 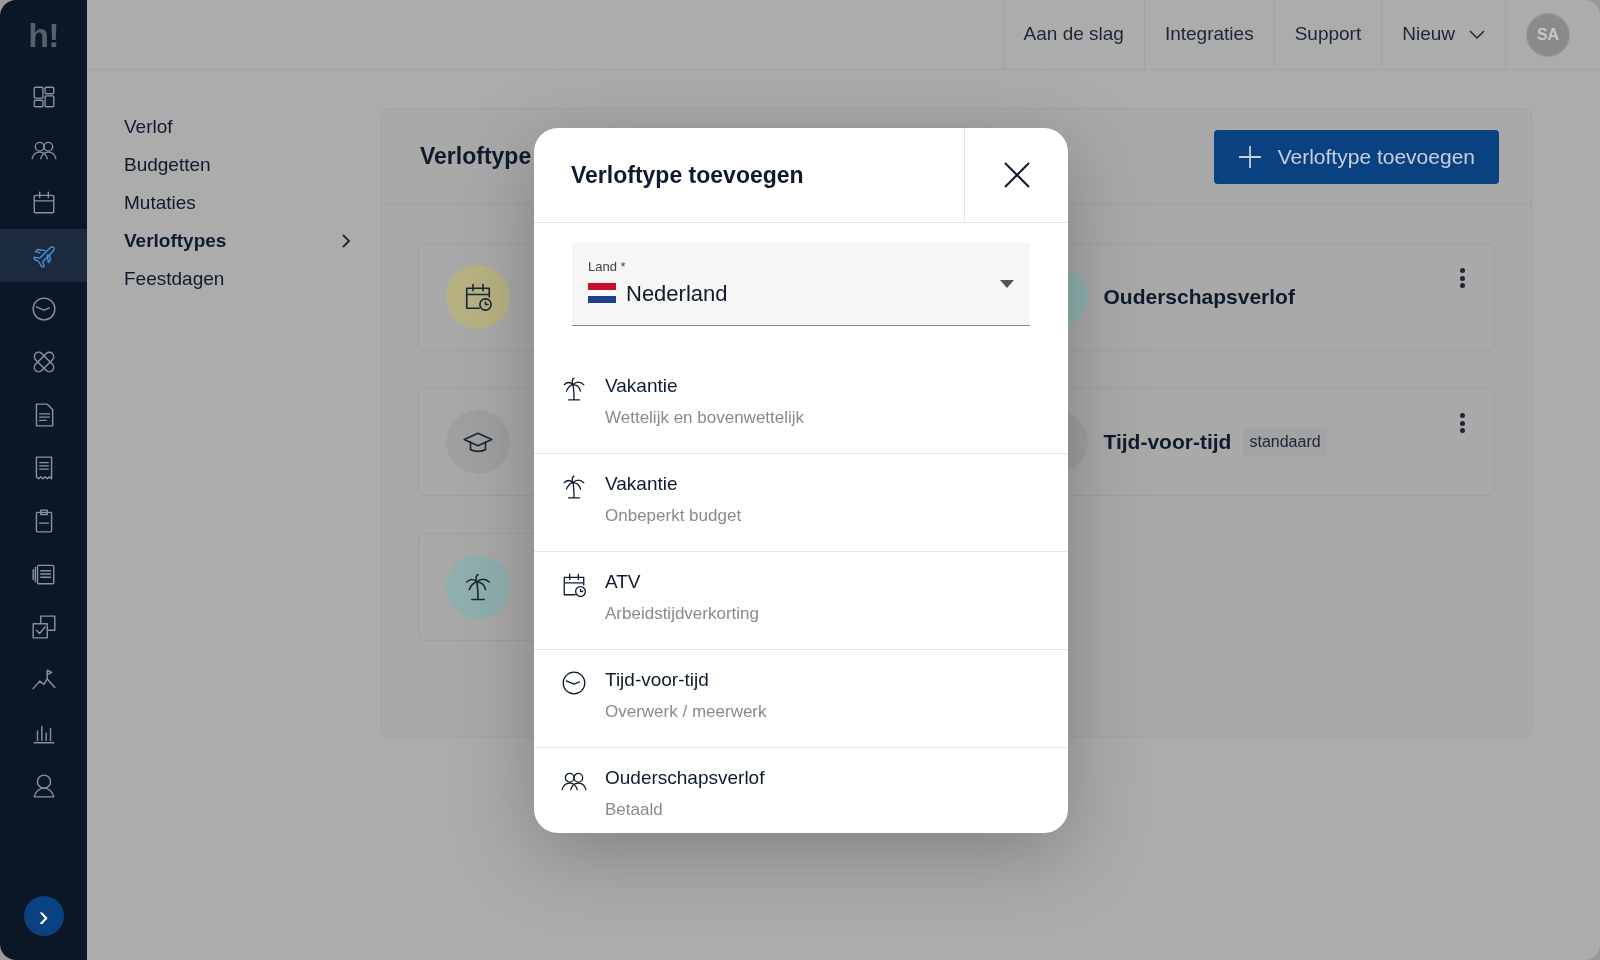 What do you see at coordinates (657, 680) in the screenshot?
I see `option-title: Tijd-voor-tijd` at bounding box center [657, 680].